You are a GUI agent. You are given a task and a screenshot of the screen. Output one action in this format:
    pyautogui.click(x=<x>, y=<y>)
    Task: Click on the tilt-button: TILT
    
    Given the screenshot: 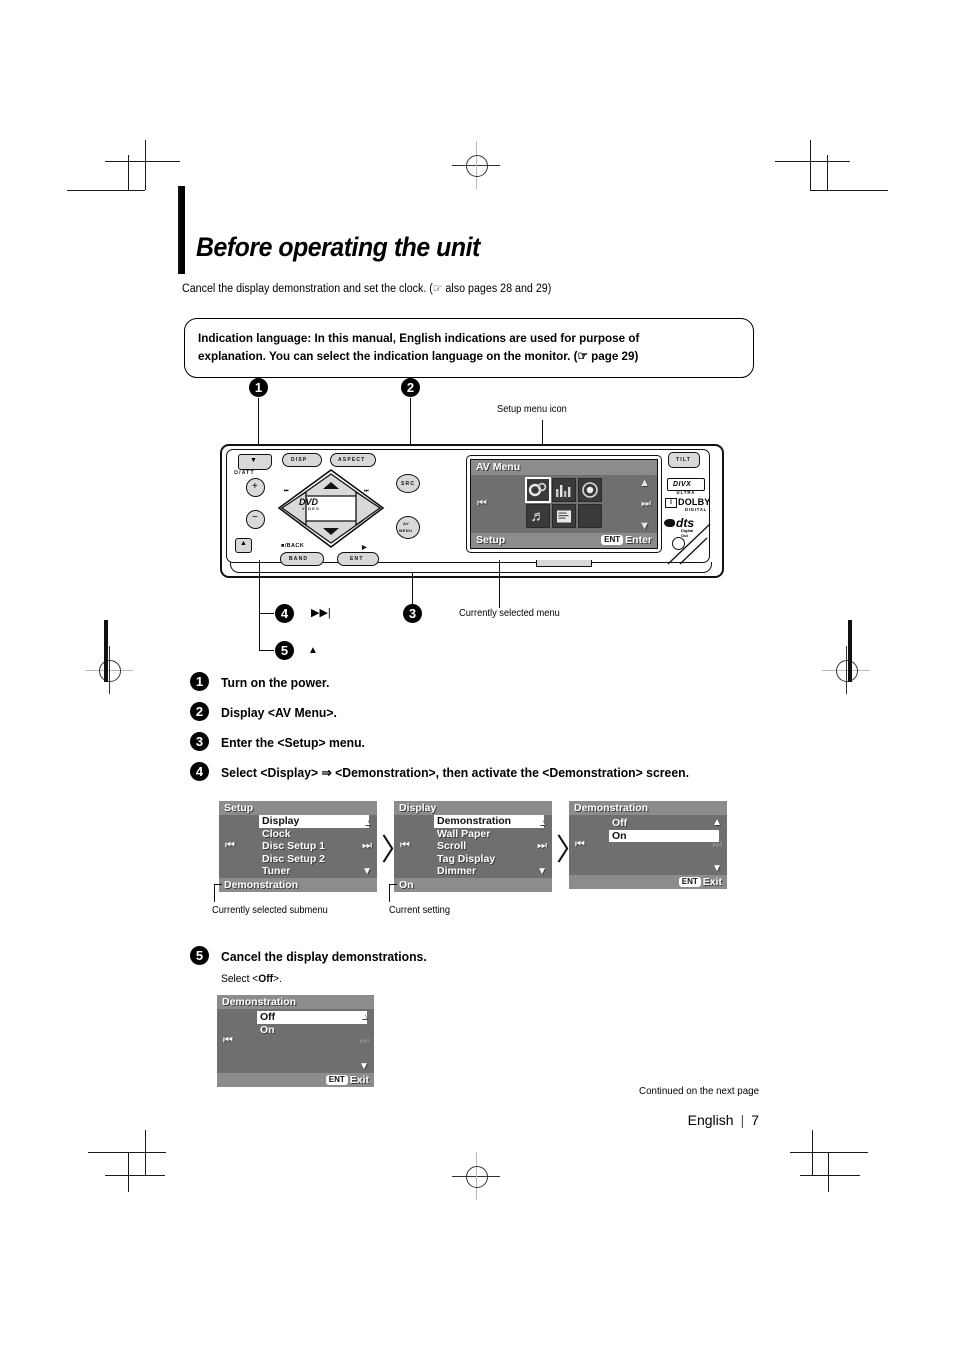 What is the action you would take?
    pyautogui.click(x=684, y=460)
    